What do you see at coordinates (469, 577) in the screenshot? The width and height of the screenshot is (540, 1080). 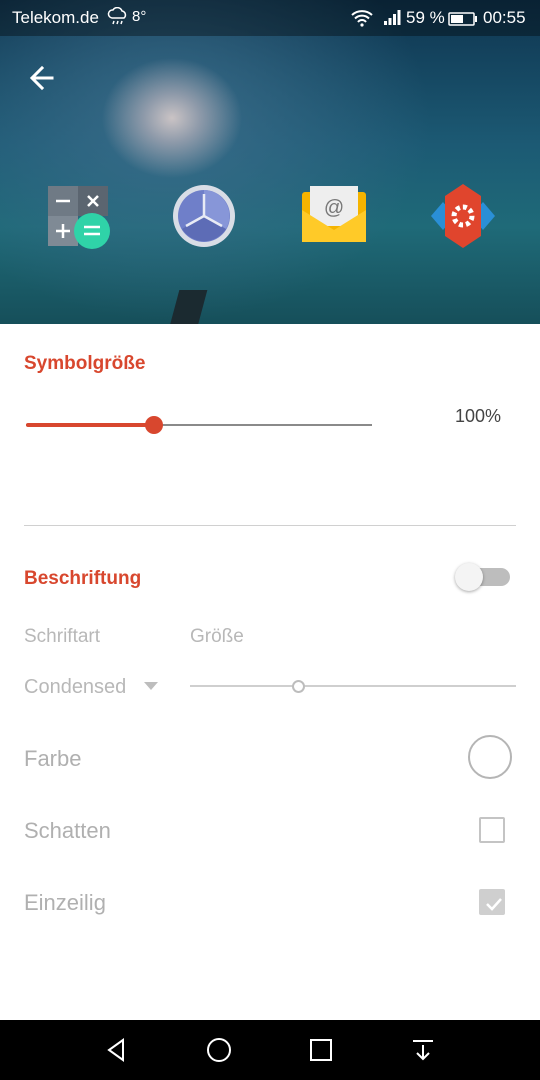 I see `labeling-toggle-thumb` at bounding box center [469, 577].